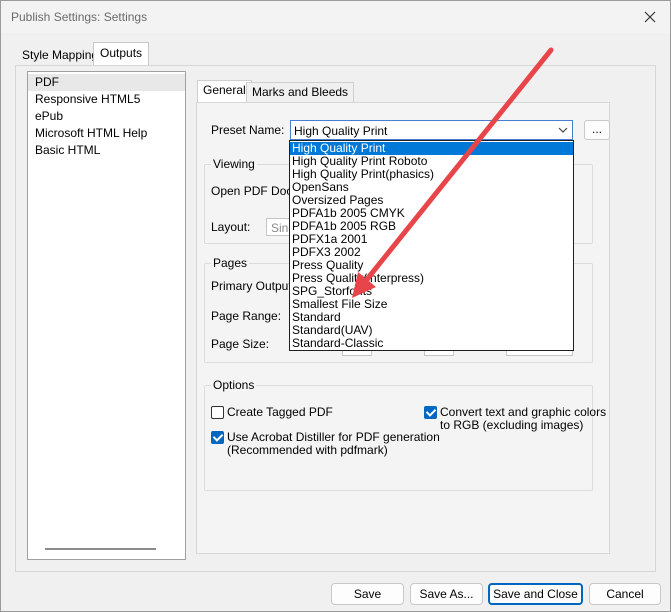 The image size is (671, 612). Describe the element at coordinates (91, 133) in the screenshot. I see `list-item-label: Microsoft HTML Help` at that location.